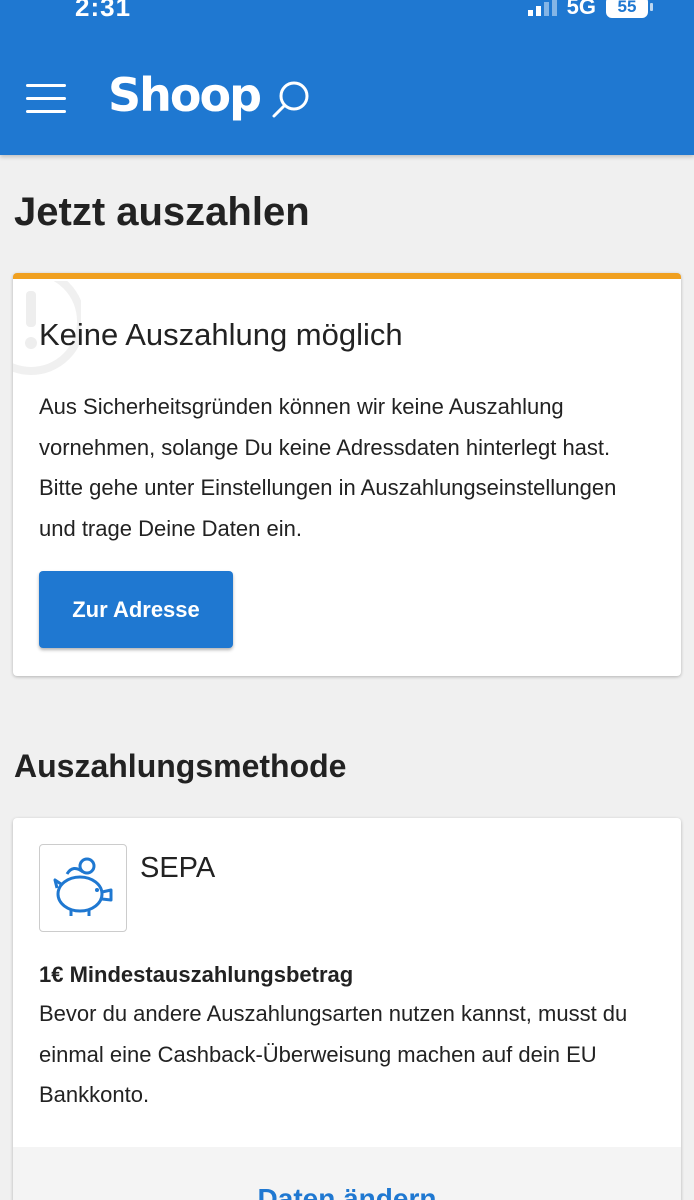 This screenshot has width=694, height=1200. I want to click on to-address-button: Zur Adresse, so click(136, 609).